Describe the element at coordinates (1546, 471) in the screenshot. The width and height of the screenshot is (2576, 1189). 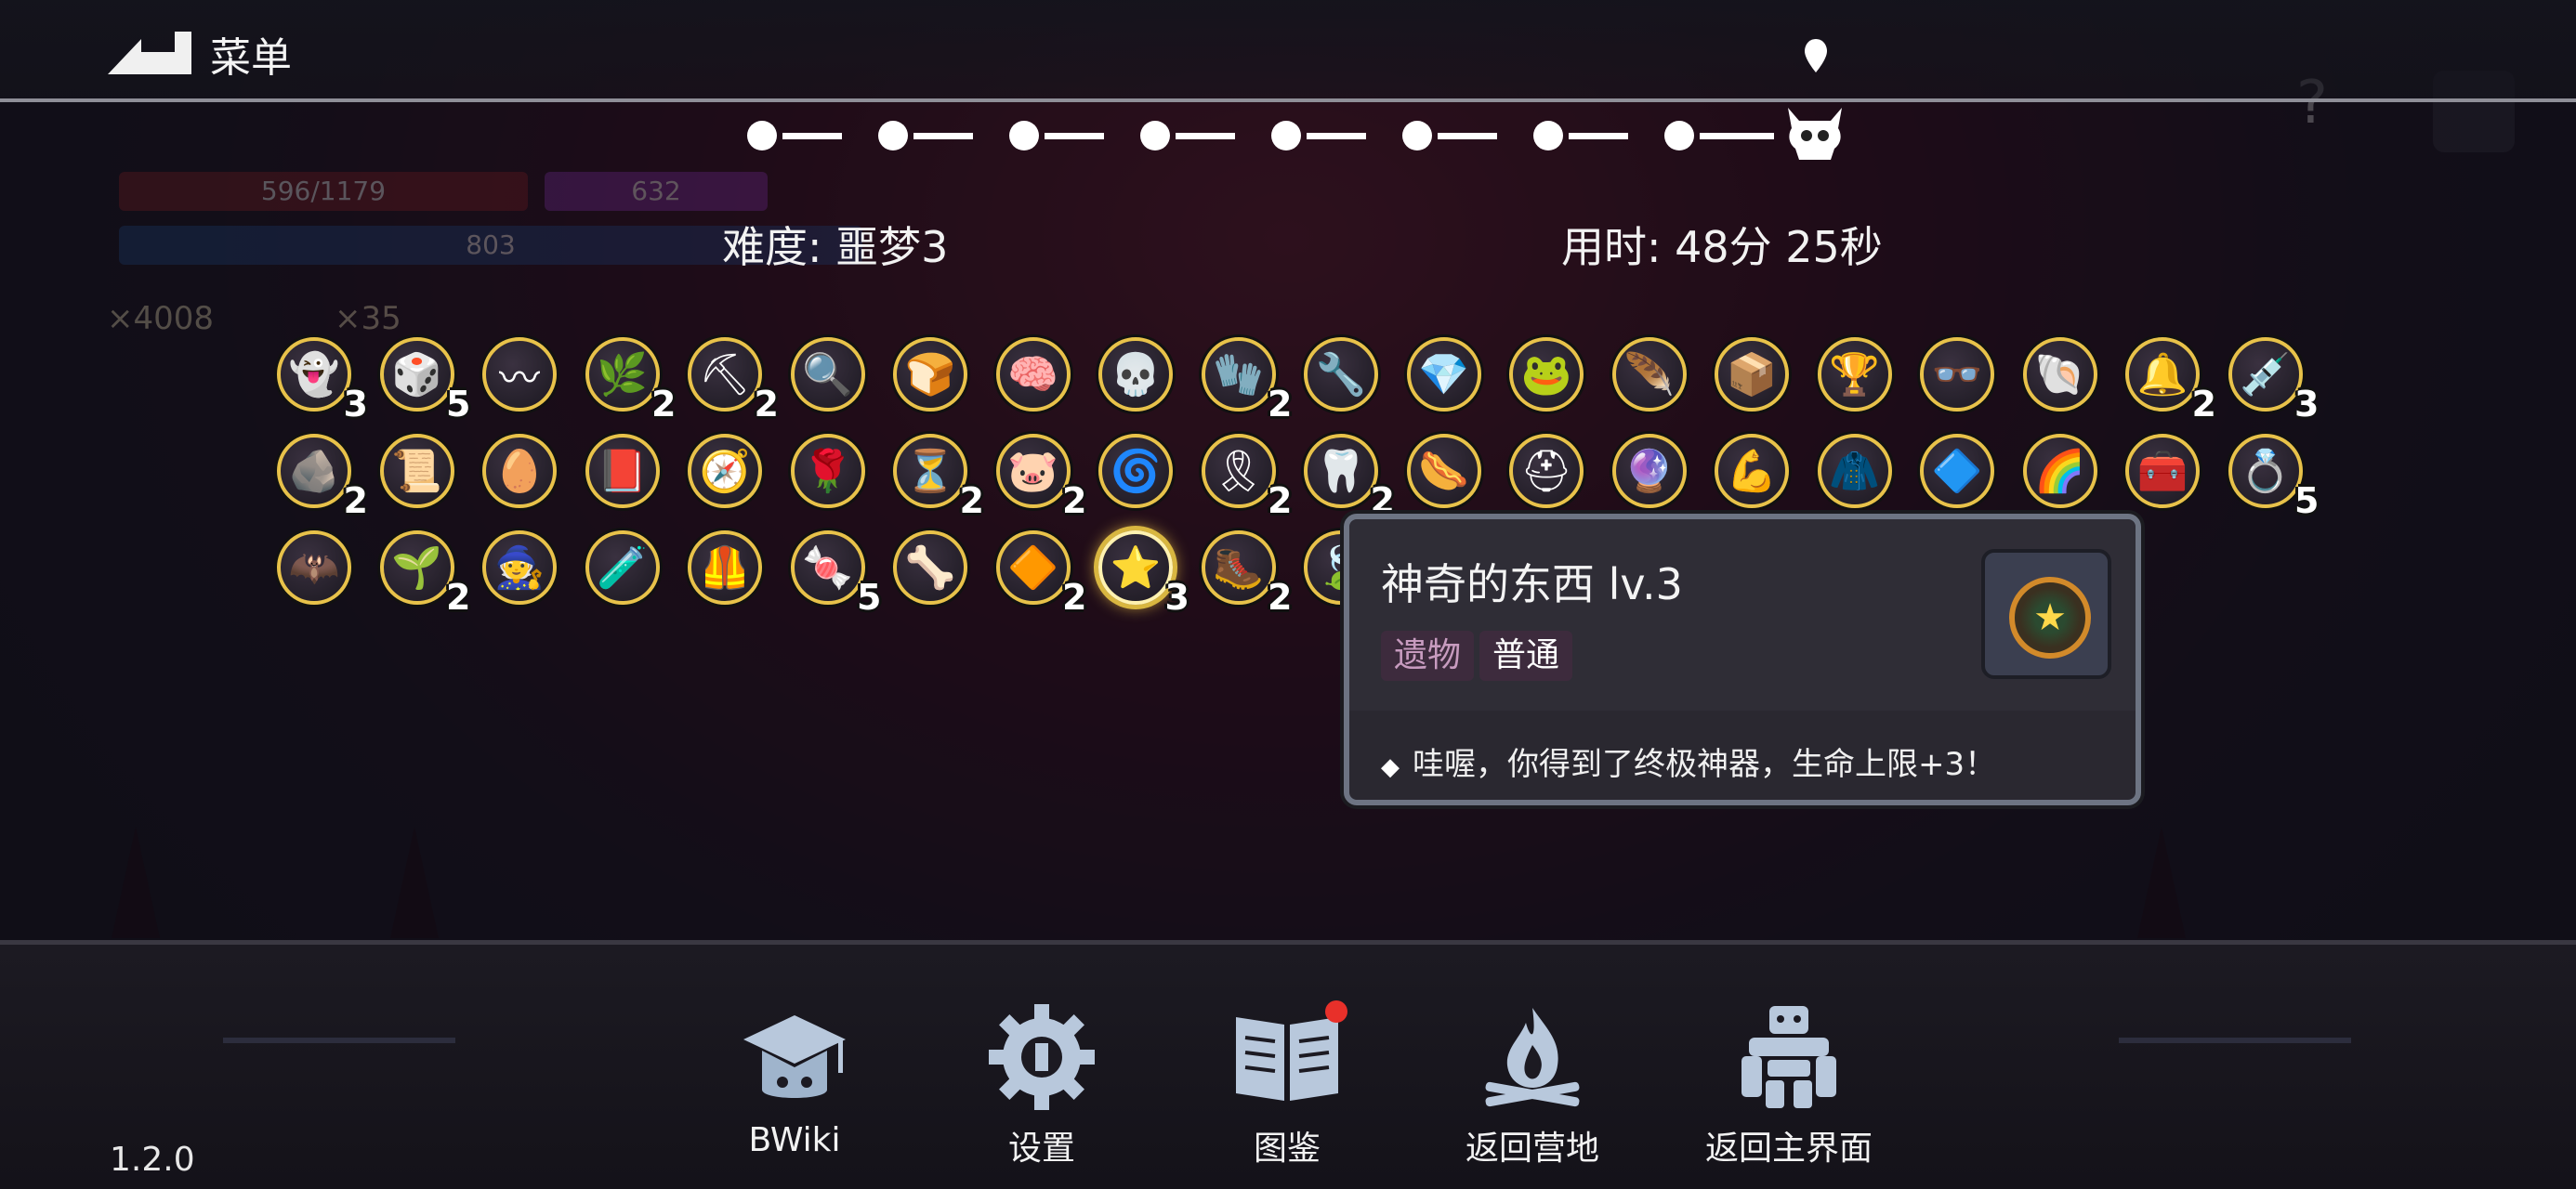
I see `relic-slot: ⛑` at that location.